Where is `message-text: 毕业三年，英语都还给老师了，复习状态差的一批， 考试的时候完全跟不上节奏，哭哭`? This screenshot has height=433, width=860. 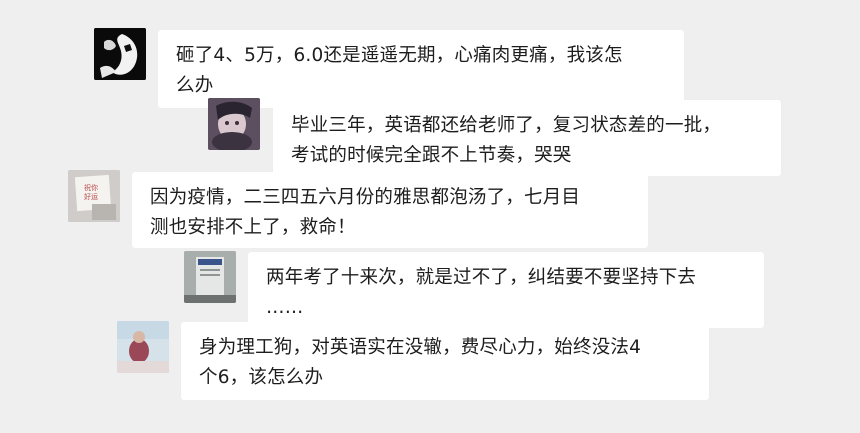
message-text: 毕业三年，英语都还给老师了，复习状态差的一批， 考试的时候完全跟不上节奏，哭哭 is located at coordinates (506, 140).